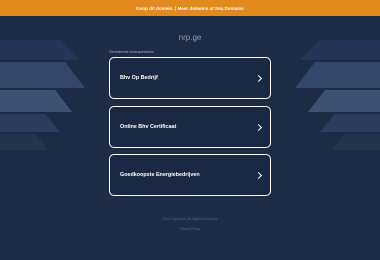 Image resolution: width=380 pixels, height=260 pixels. Describe the element at coordinates (139, 78) in the screenshot. I see `related-link-label: Bhv Op Bedrijf` at that location.